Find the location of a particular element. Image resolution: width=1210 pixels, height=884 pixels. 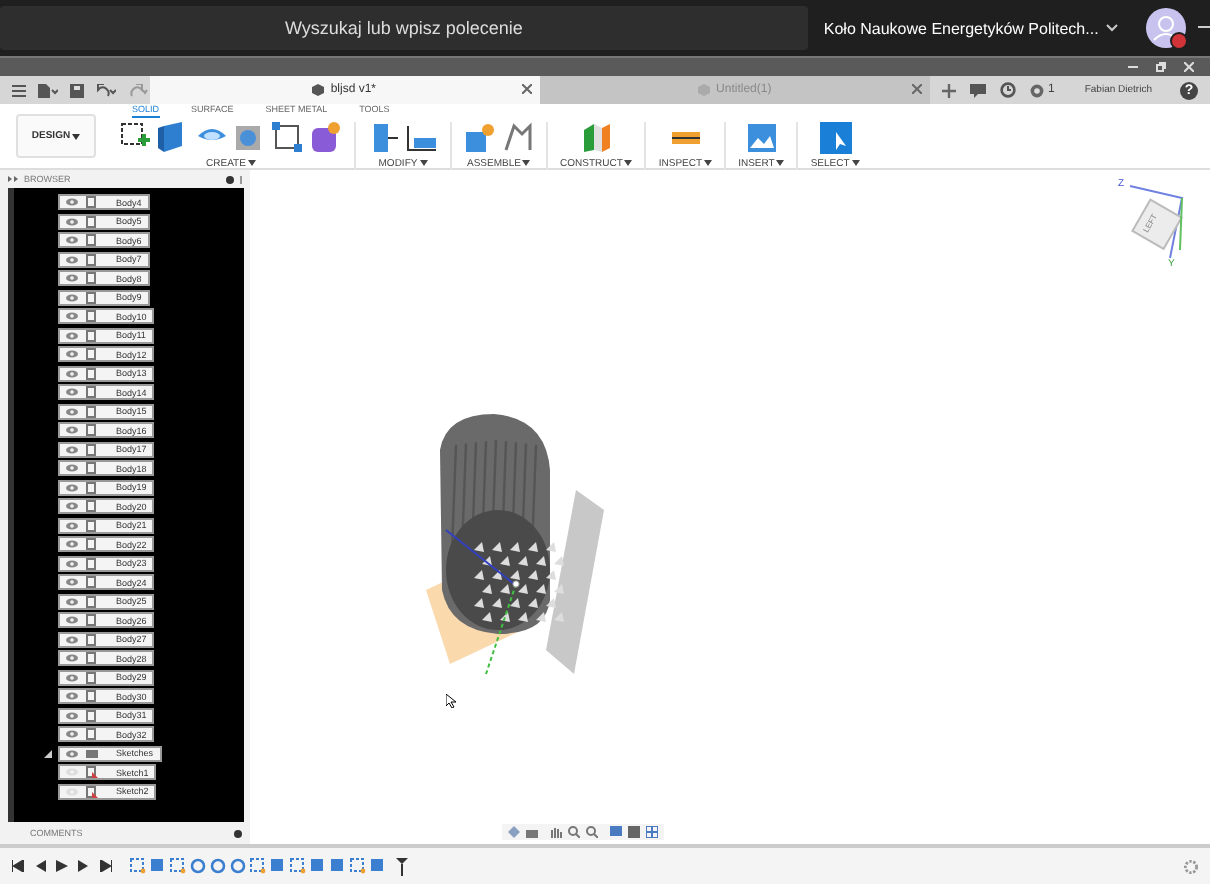

marker-icon is located at coordinates (402, 866).